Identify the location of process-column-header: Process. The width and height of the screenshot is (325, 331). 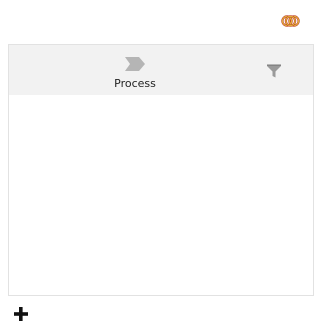
(135, 70).